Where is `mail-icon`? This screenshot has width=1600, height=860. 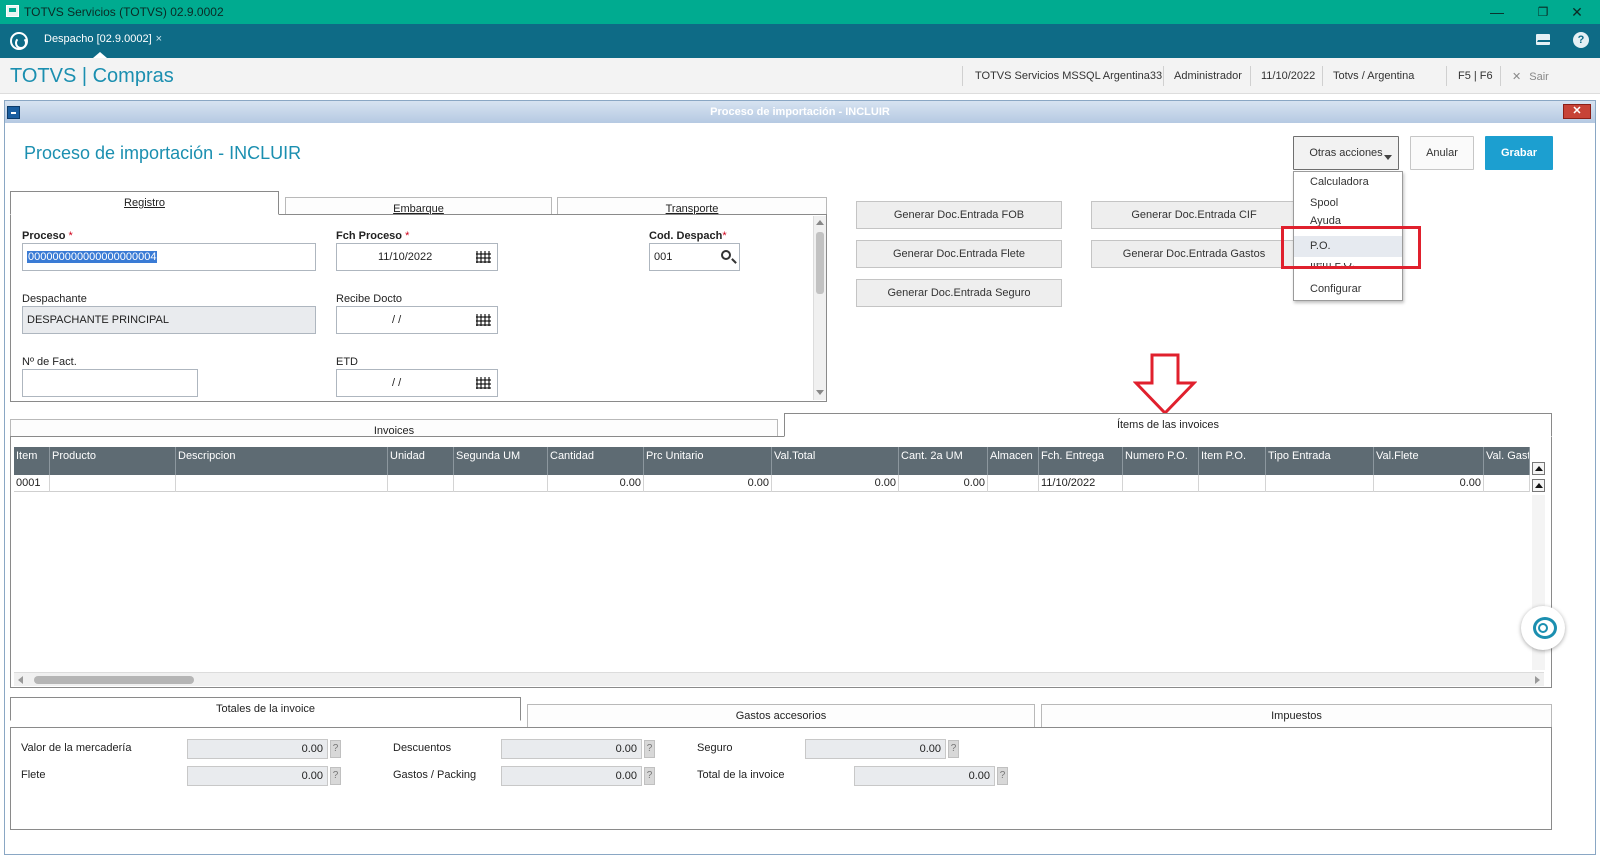 mail-icon is located at coordinates (1543, 39).